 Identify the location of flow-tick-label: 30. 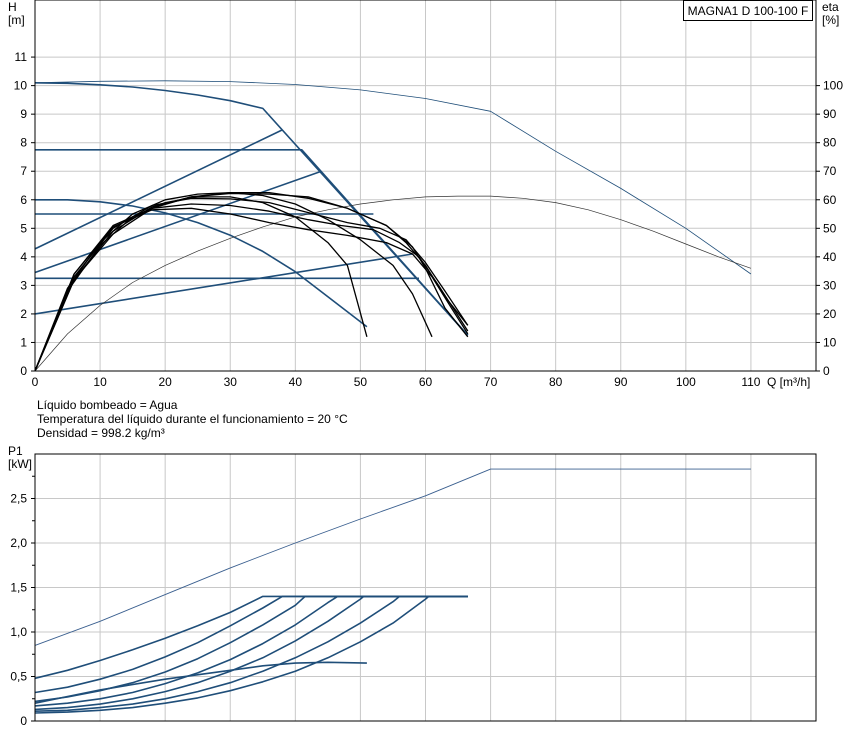
(231, 382).